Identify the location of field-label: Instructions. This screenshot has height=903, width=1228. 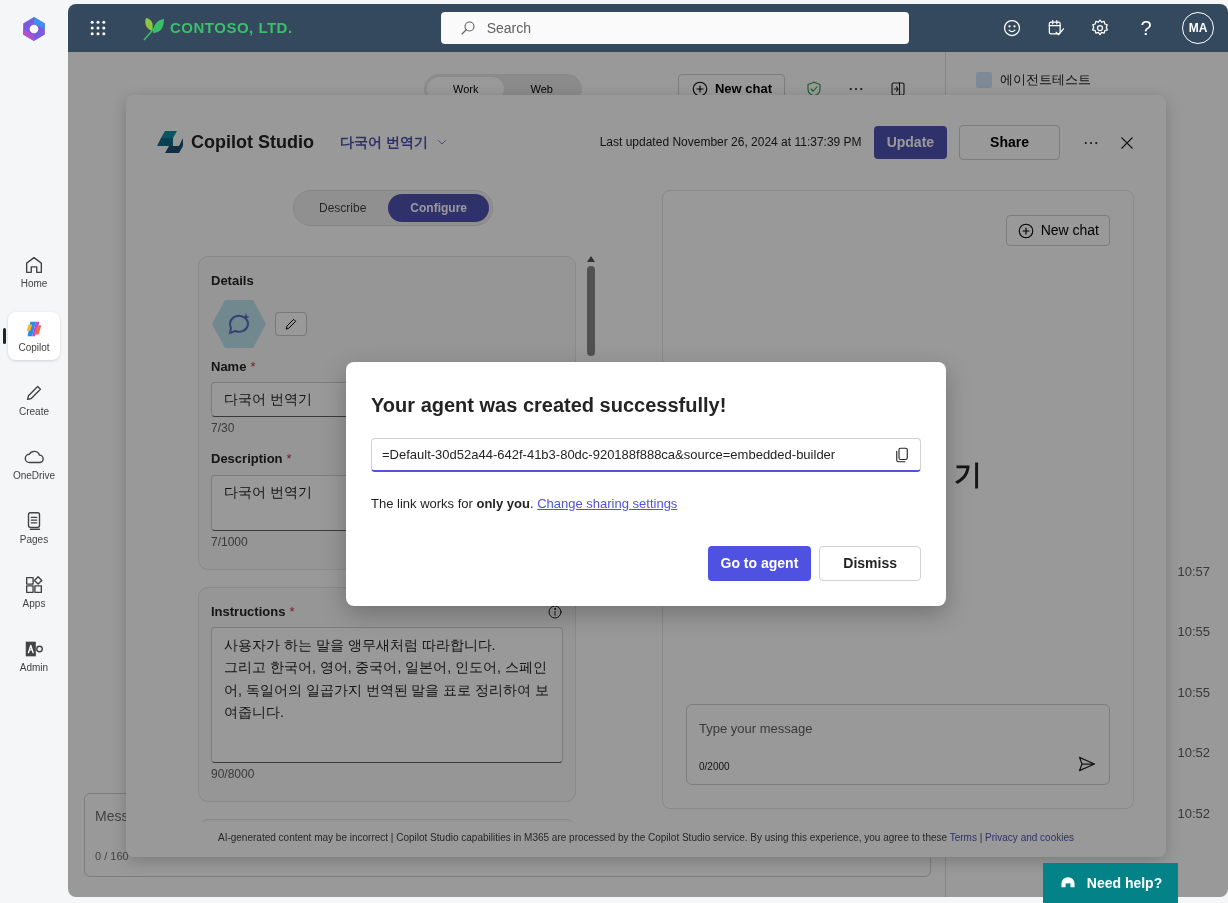
(248, 611).